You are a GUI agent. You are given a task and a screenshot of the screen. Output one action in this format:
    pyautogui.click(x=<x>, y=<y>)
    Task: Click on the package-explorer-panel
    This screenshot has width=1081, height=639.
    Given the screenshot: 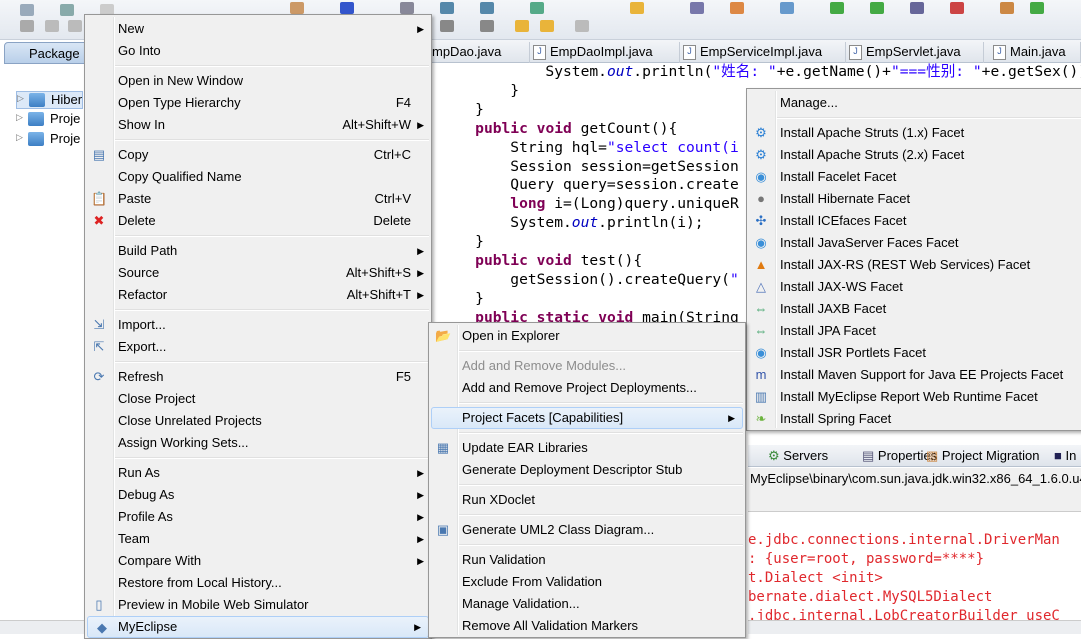 What is the action you would take?
    pyautogui.click(x=45, y=337)
    